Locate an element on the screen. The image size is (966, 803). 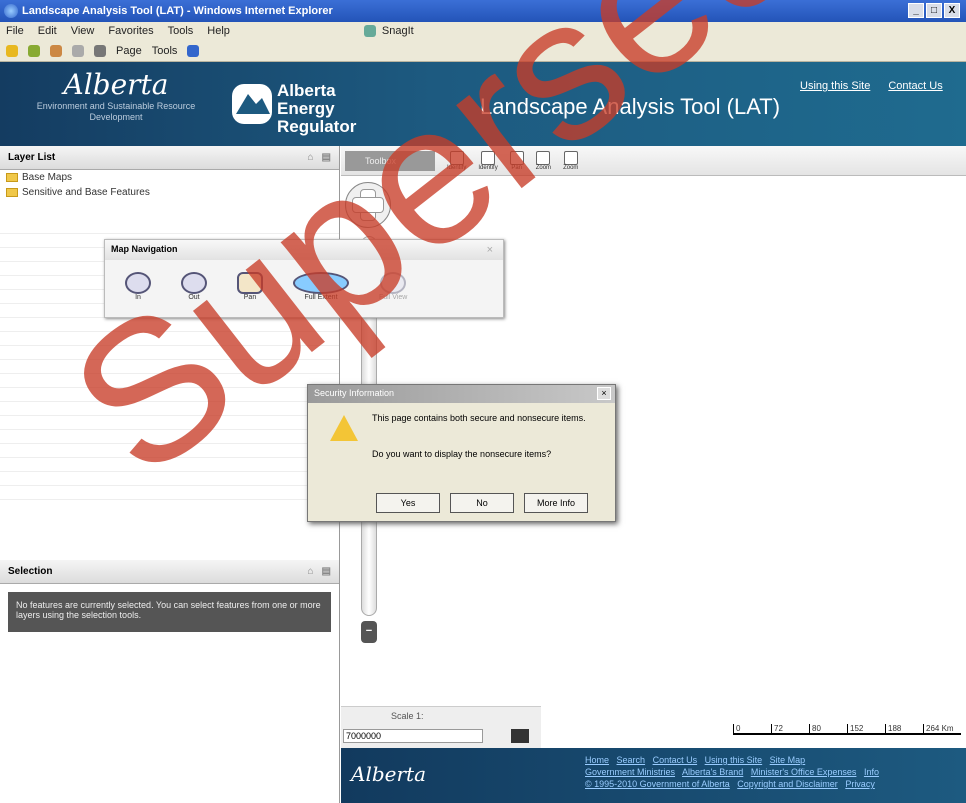
favorites-star-icon is located at coordinates (12, 50).